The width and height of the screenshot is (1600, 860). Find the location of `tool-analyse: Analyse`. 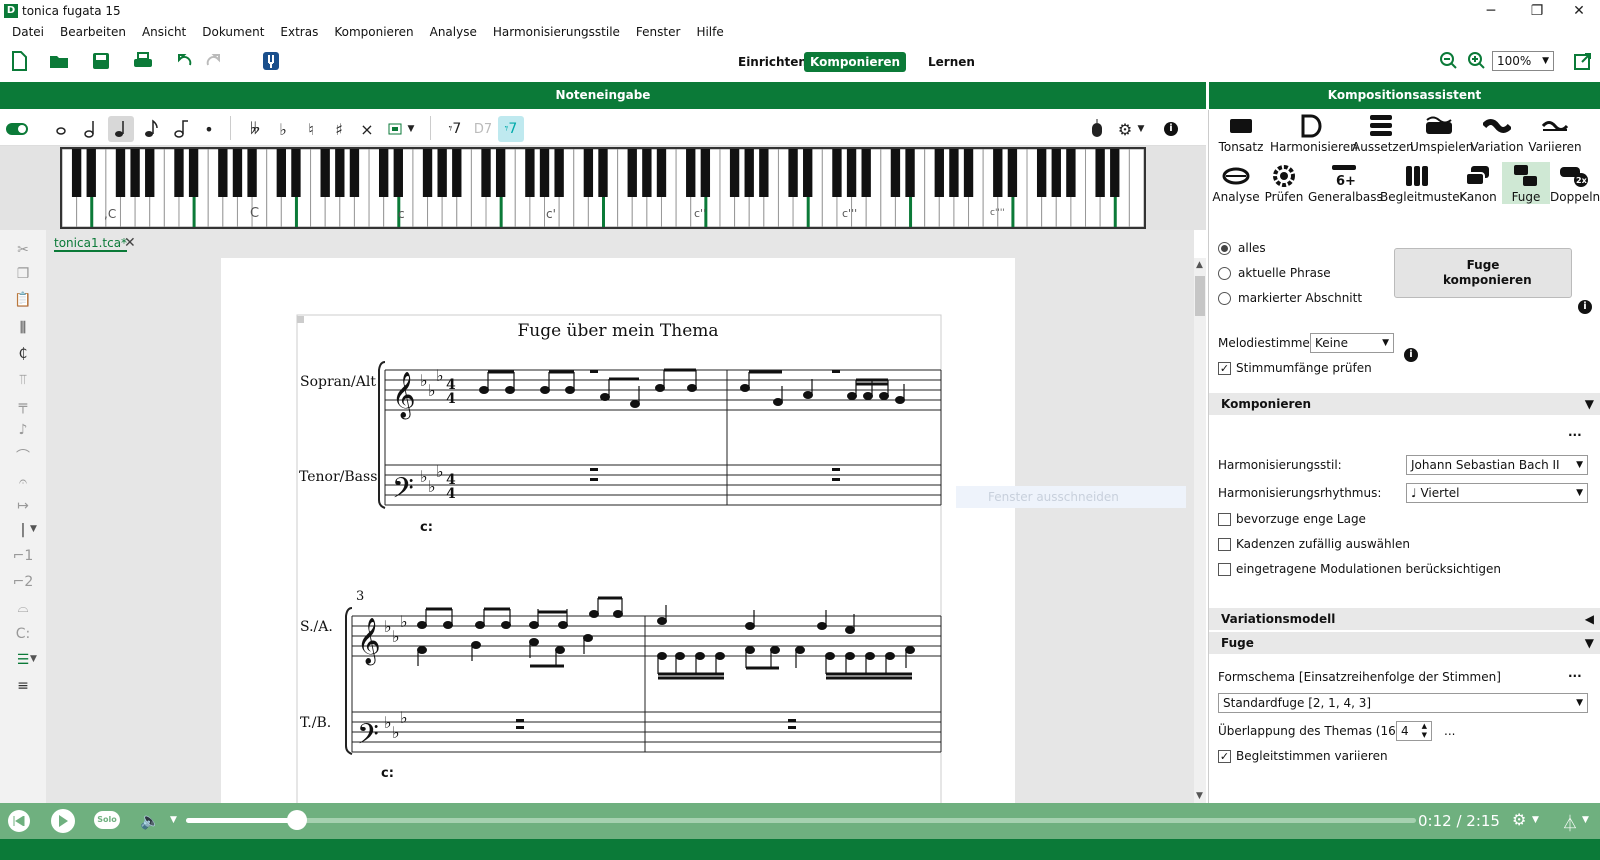

tool-analyse: Analyse is located at coordinates (1236, 183).